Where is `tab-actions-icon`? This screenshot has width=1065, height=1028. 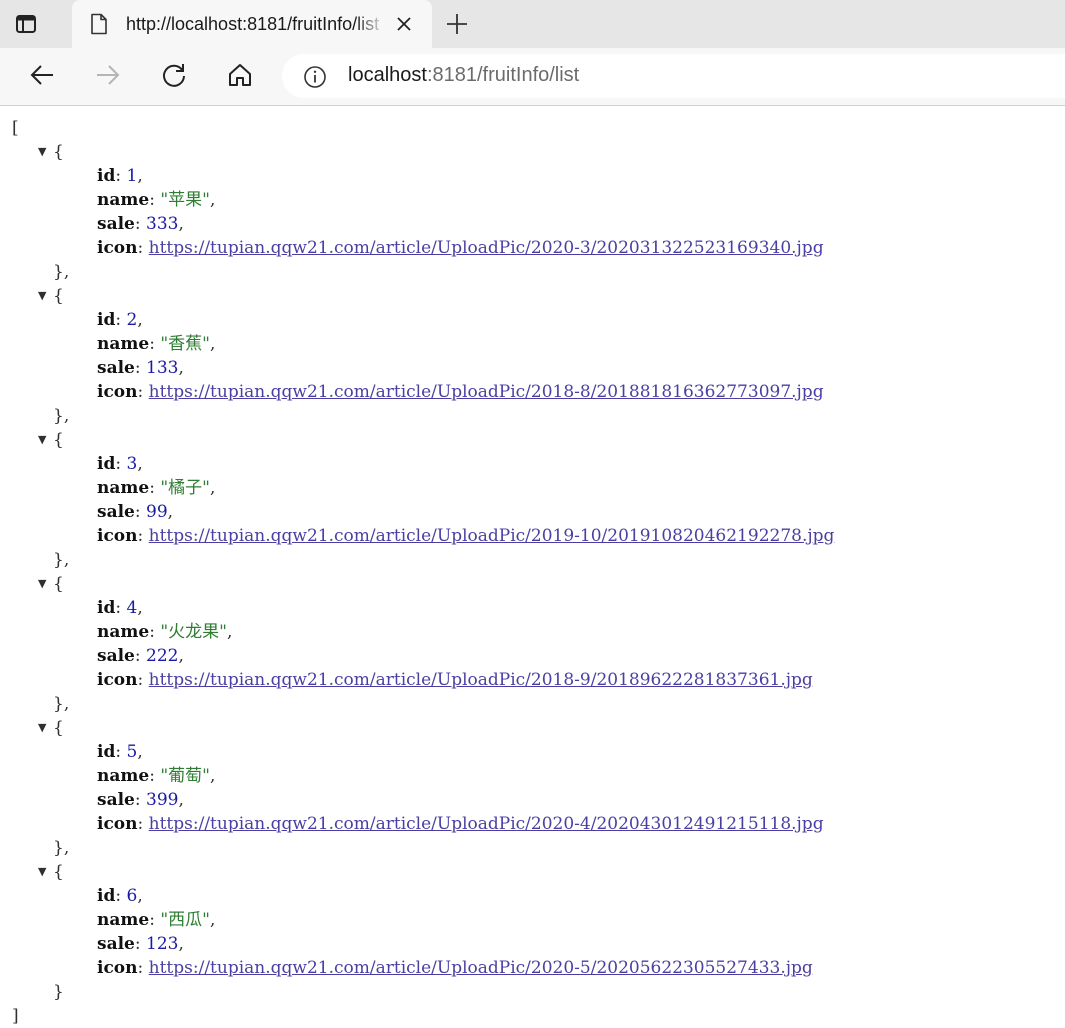 tab-actions-icon is located at coordinates (26, 24).